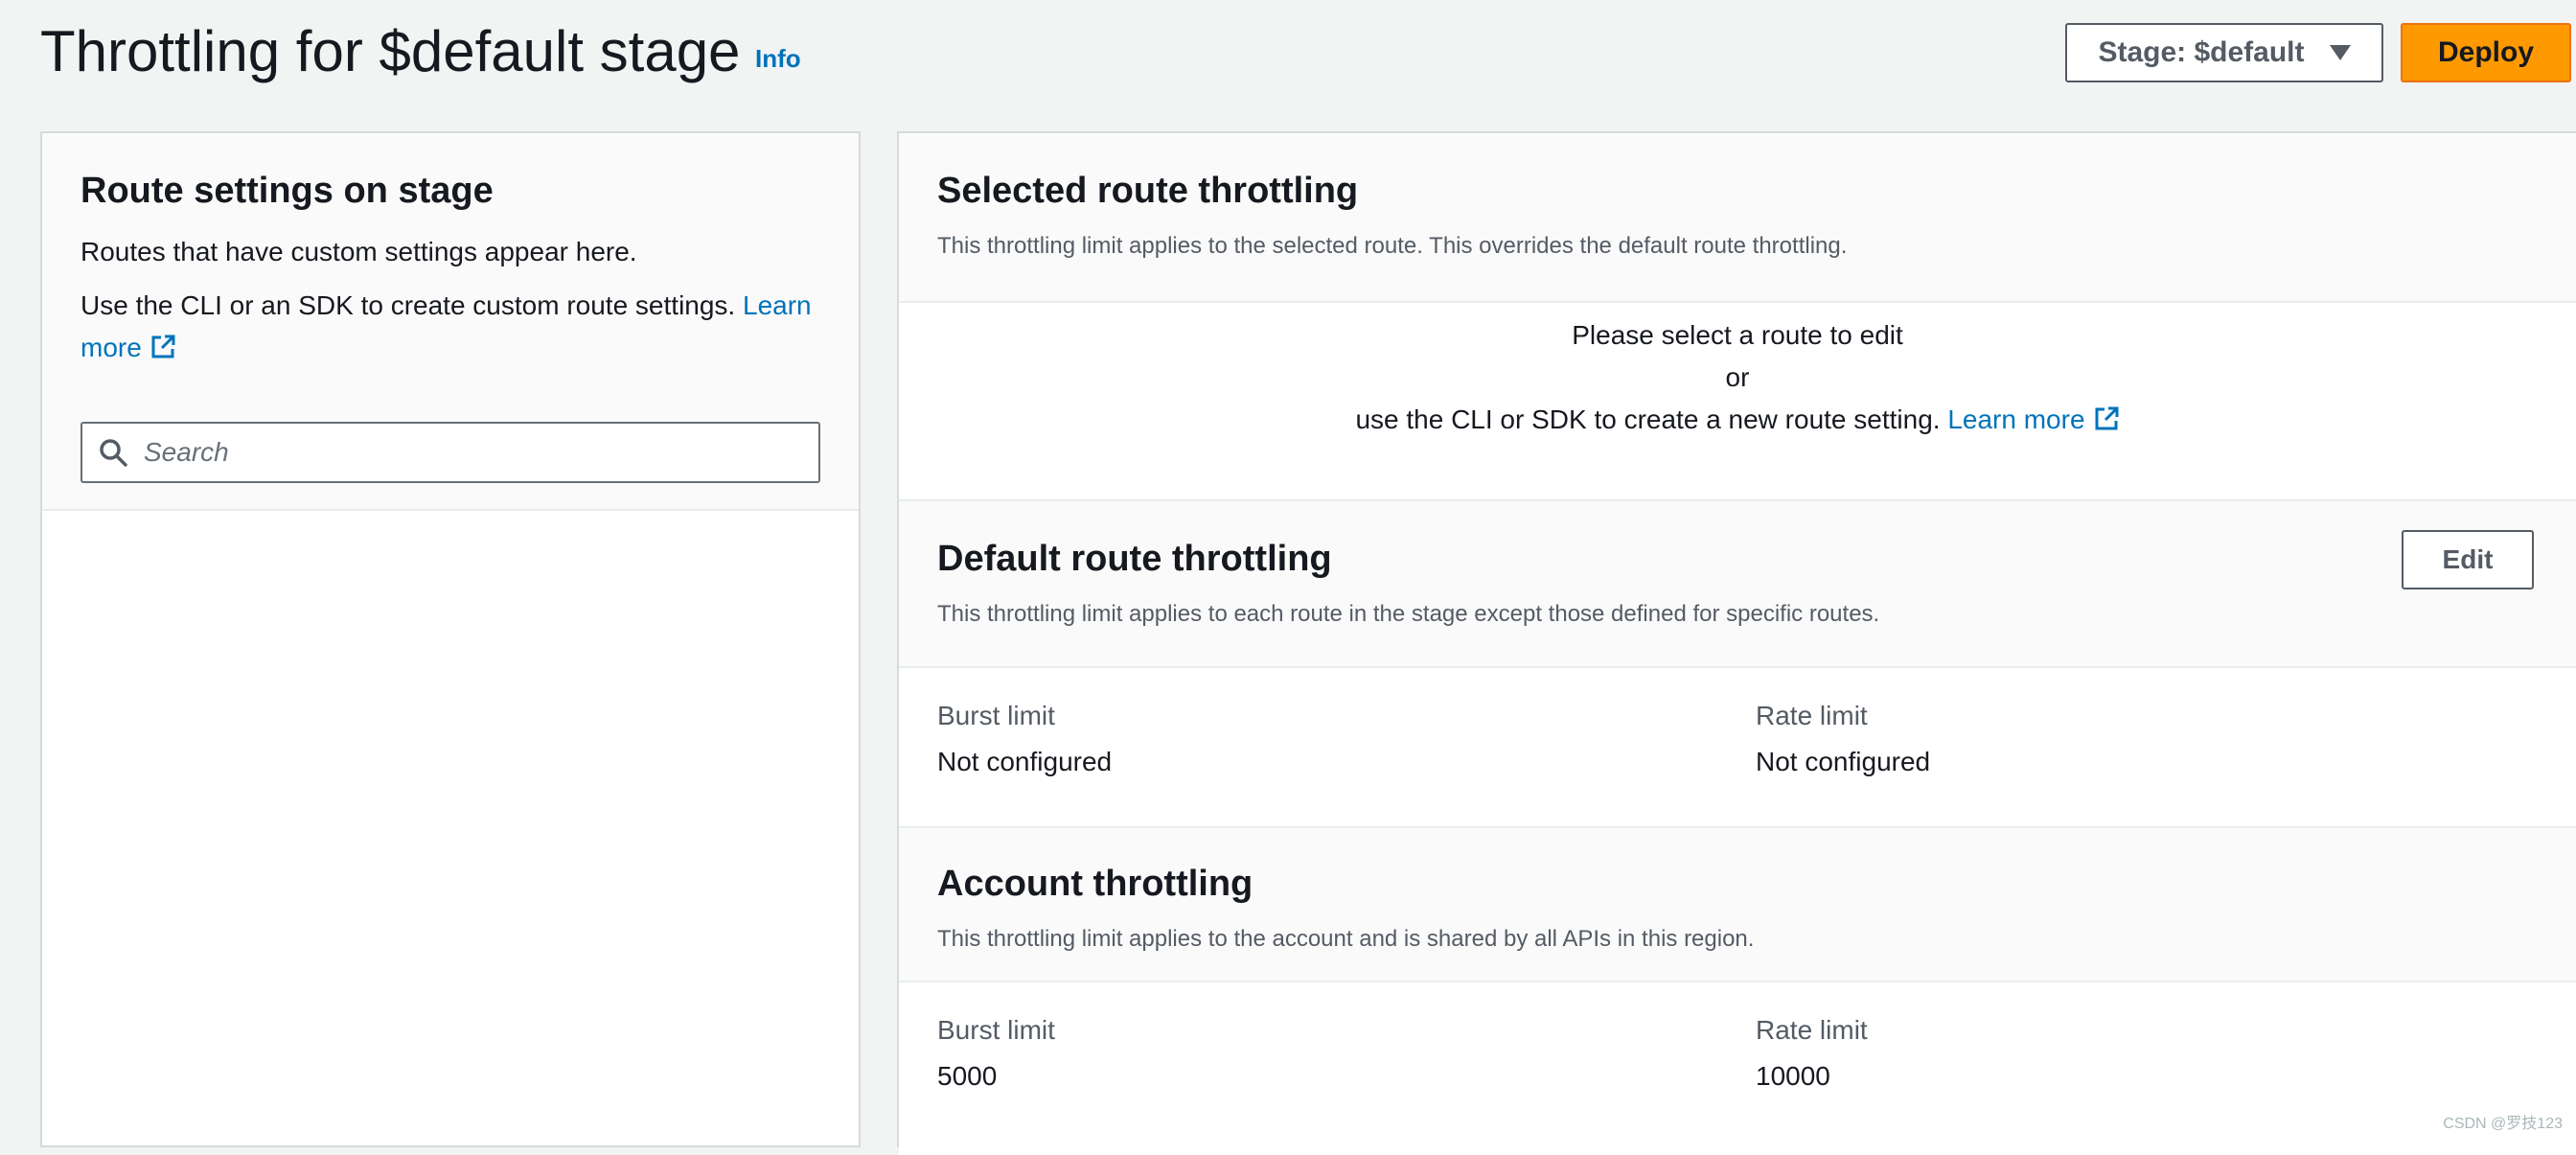  Describe the element at coordinates (1148, 191) in the screenshot. I see `selected-route-title: Selected route throttling` at that location.